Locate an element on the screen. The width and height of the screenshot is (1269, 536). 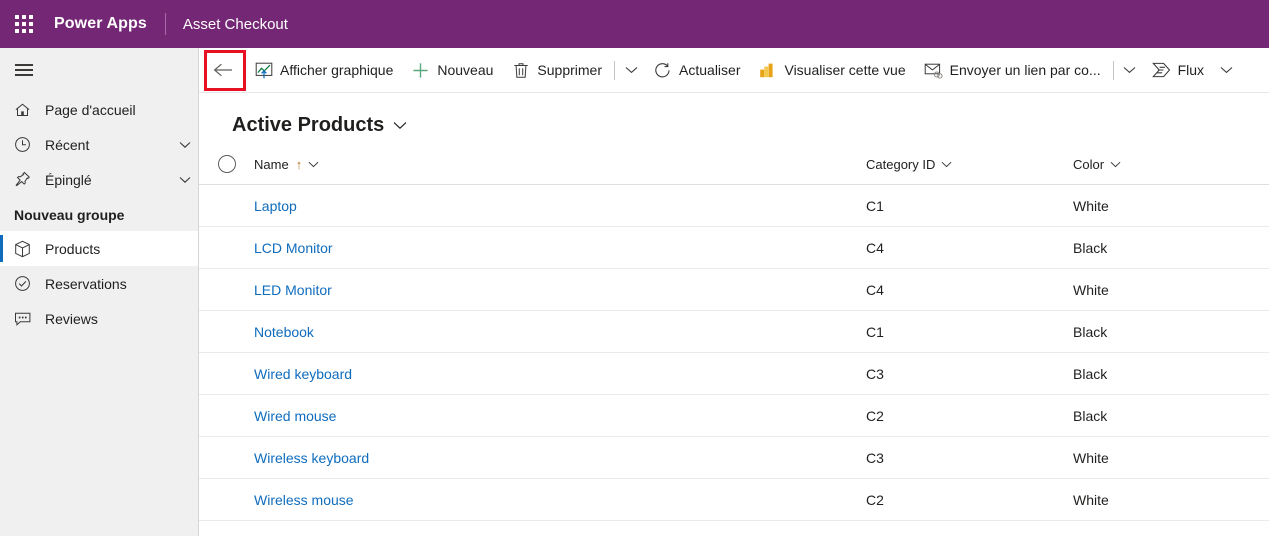
sidebar-item-label: Épinglé is located at coordinates (68, 179).